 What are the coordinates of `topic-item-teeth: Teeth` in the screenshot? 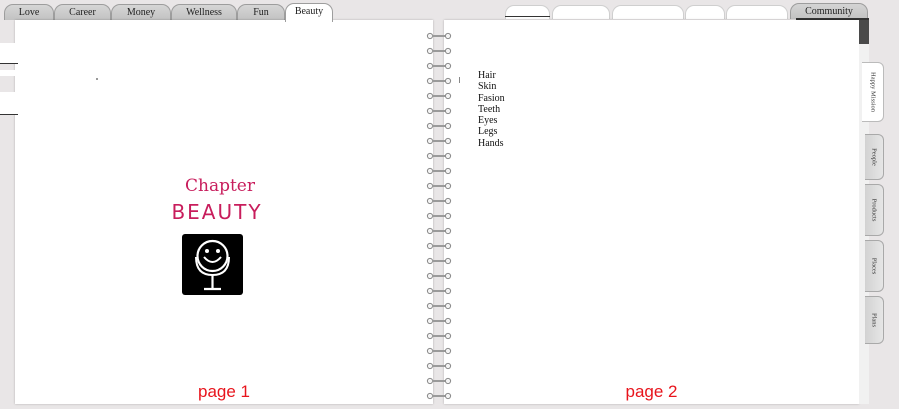 It's located at (491, 109).